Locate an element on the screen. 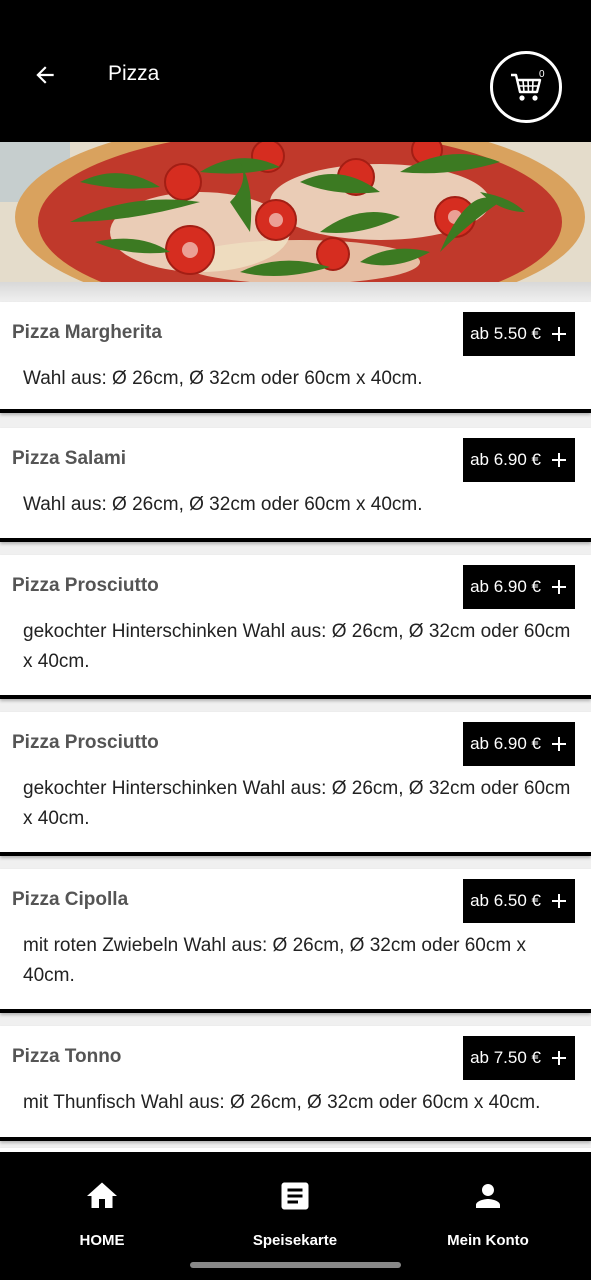 The height and width of the screenshot is (1280, 591). add-to-cart-button: ab 6.50 € is located at coordinates (519, 901).